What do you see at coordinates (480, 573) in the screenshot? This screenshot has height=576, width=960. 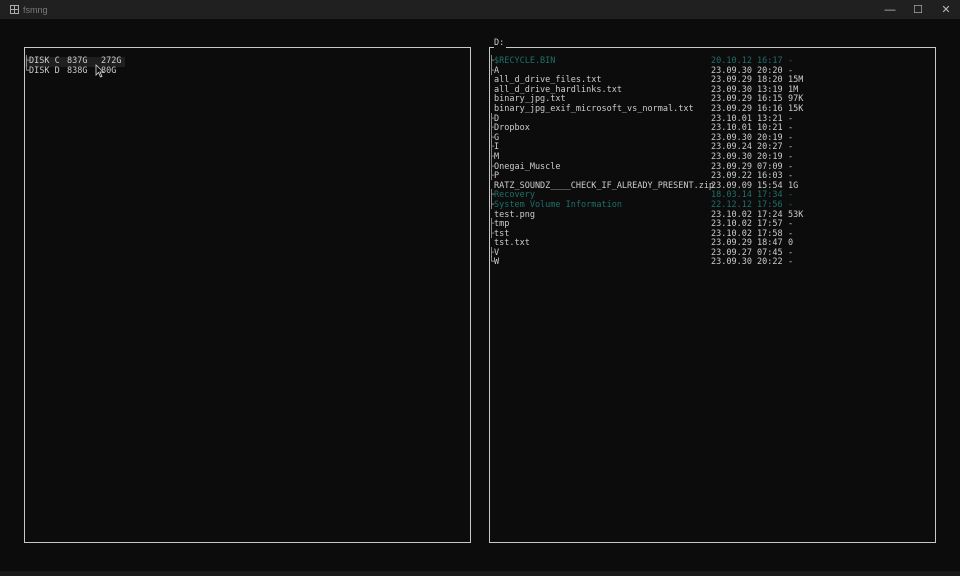 I see `bottom-strip` at bounding box center [480, 573].